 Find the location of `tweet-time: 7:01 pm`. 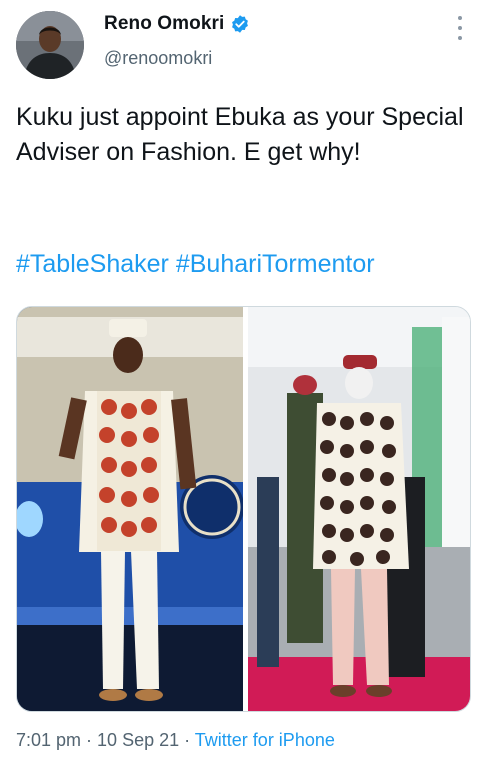

tweet-time: 7:01 pm is located at coordinates (48, 740).